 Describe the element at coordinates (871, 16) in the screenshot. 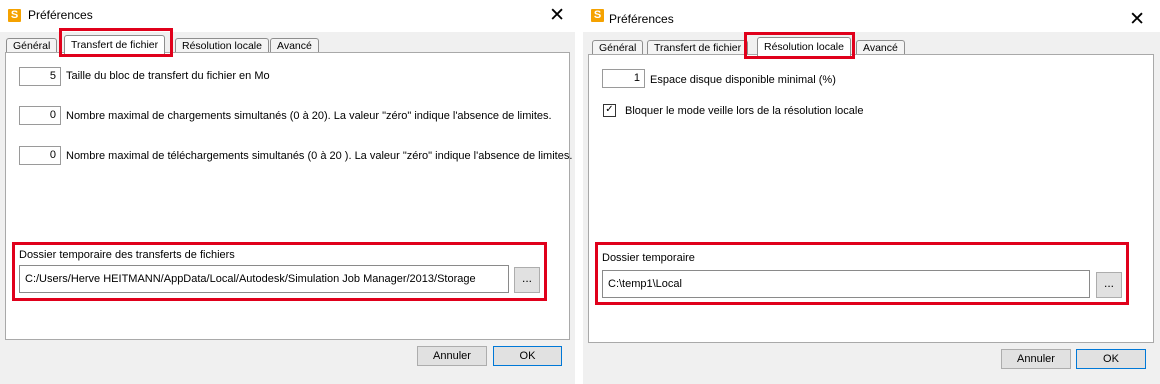

I see `title-bar: S Préférences ✕` at that location.